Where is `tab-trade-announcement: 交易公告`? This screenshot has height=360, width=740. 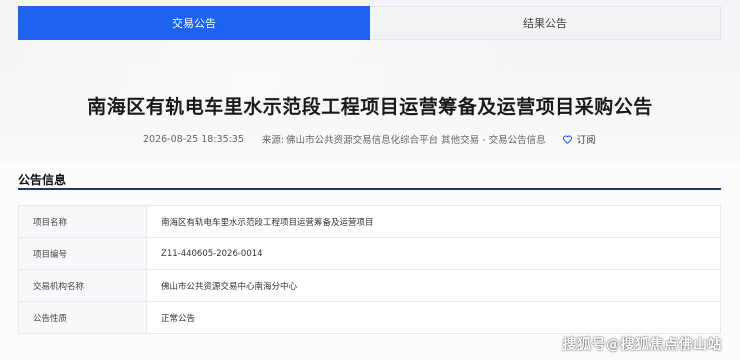 tab-trade-announcement: 交易公告 is located at coordinates (194, 23).